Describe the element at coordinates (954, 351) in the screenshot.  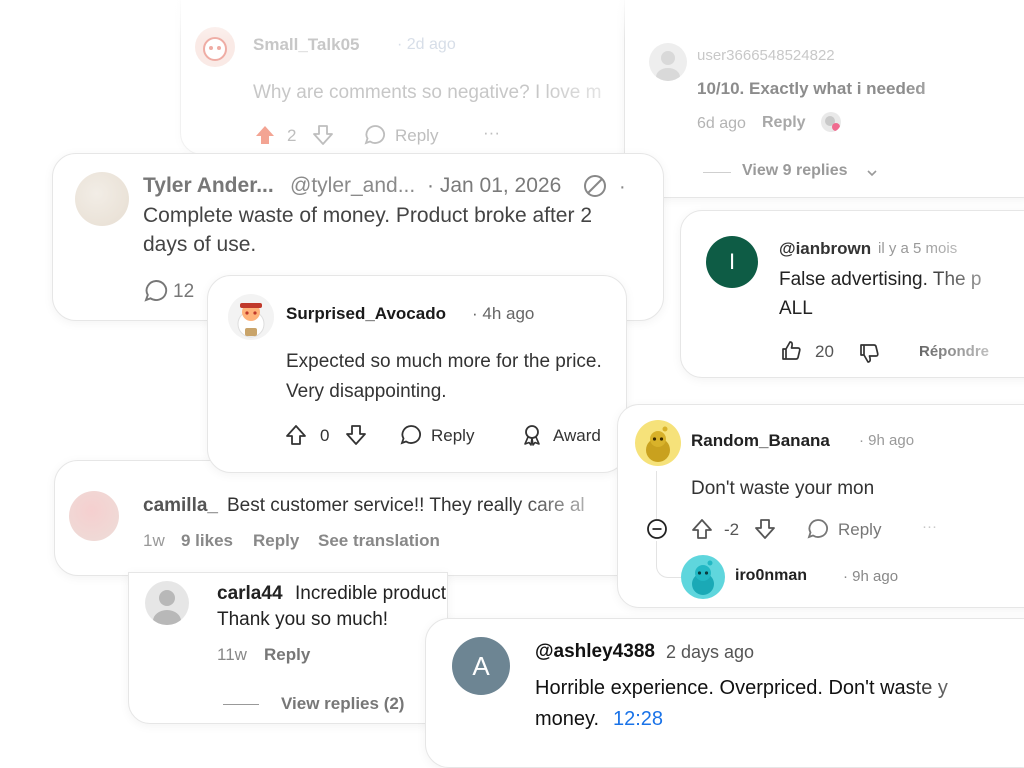
I see `reply-button: Répondre` at that location.